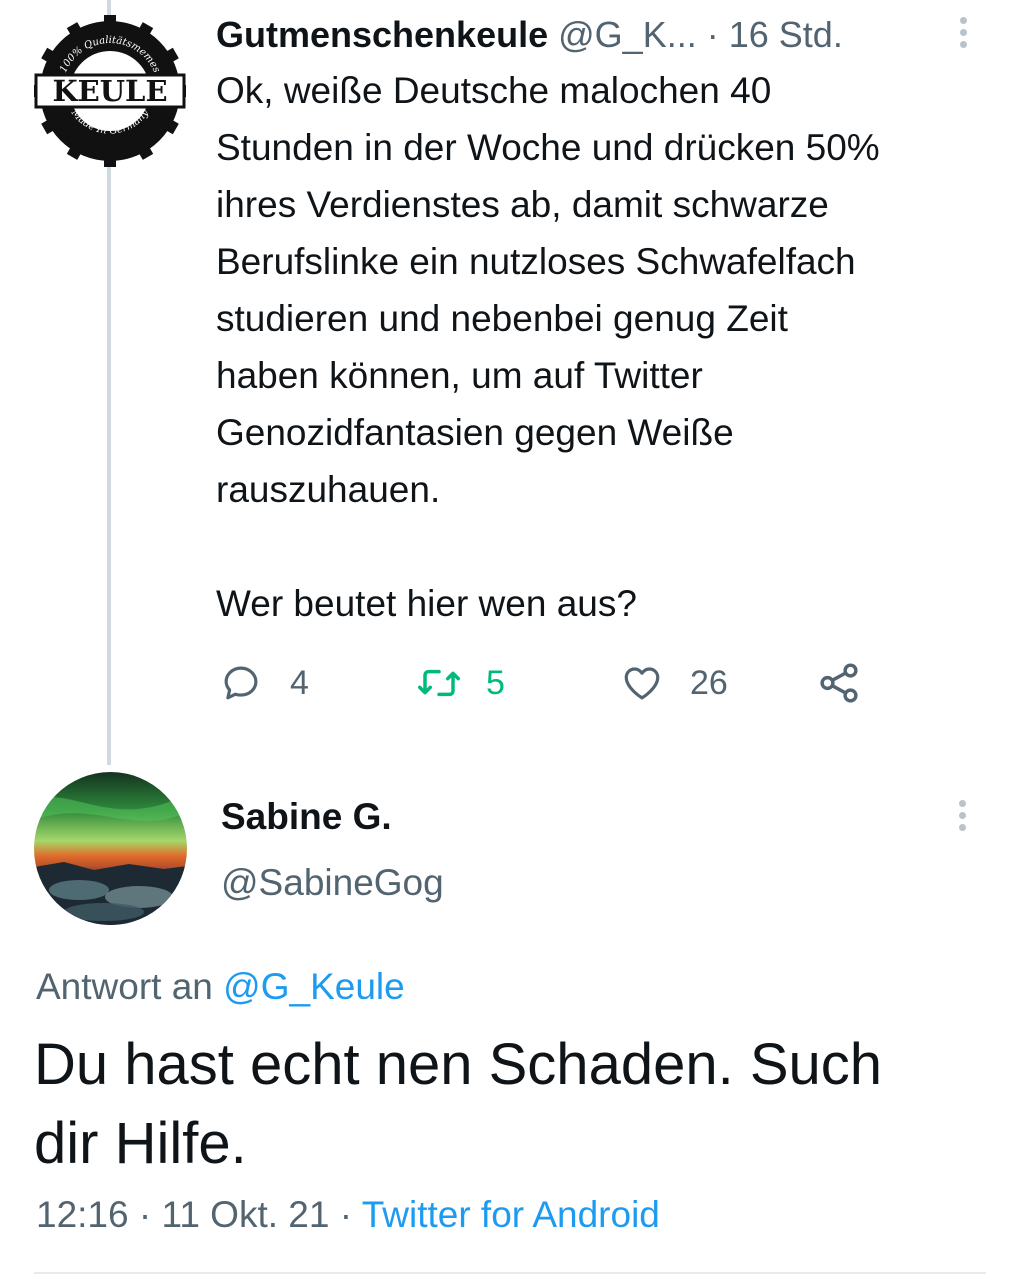 The width and height of the screenshot is (1020, 1280). What do you see at coordinates (439, 683) in the screenshot?
I see `retweet-icon` at bounding box center [439, 683].